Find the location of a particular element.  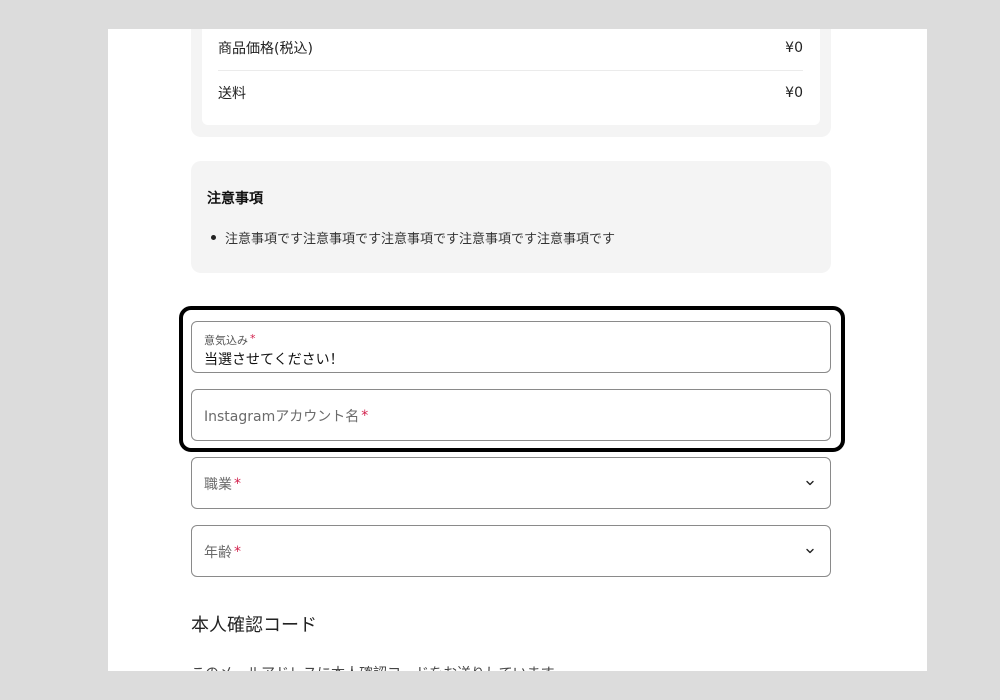

occupation-select: 職業 * is located at coordinates (511, 483).